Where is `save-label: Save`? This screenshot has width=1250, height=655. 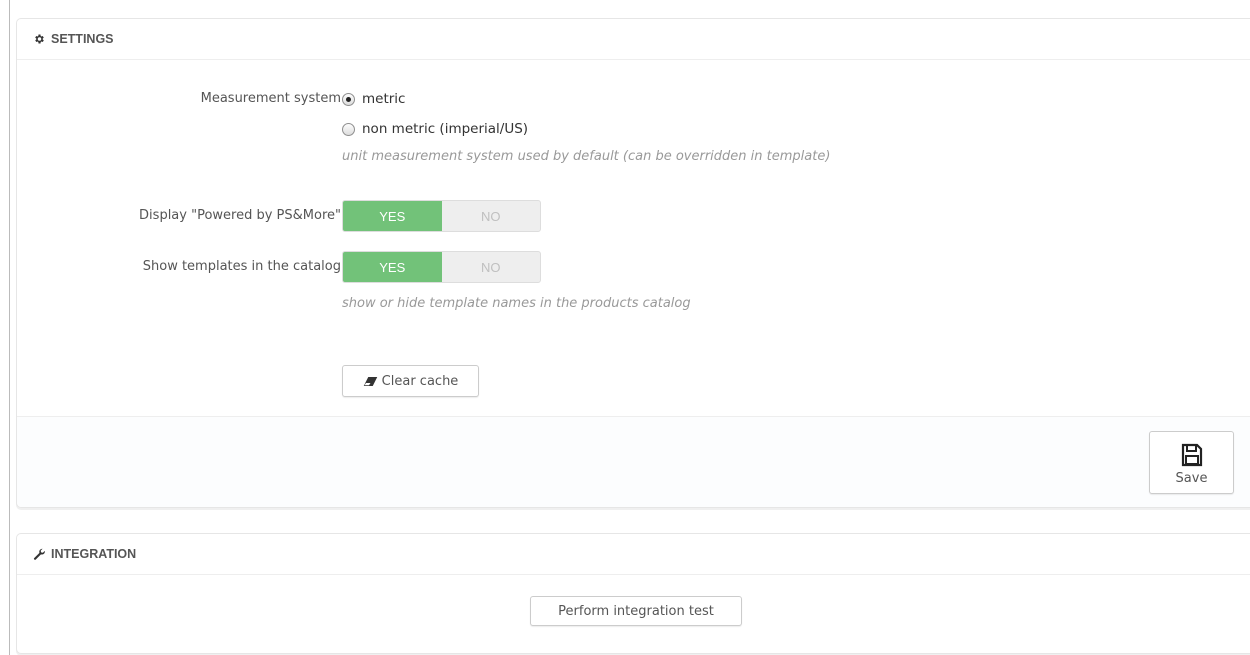 save-label: Save is located at coordinates (1192, 478).